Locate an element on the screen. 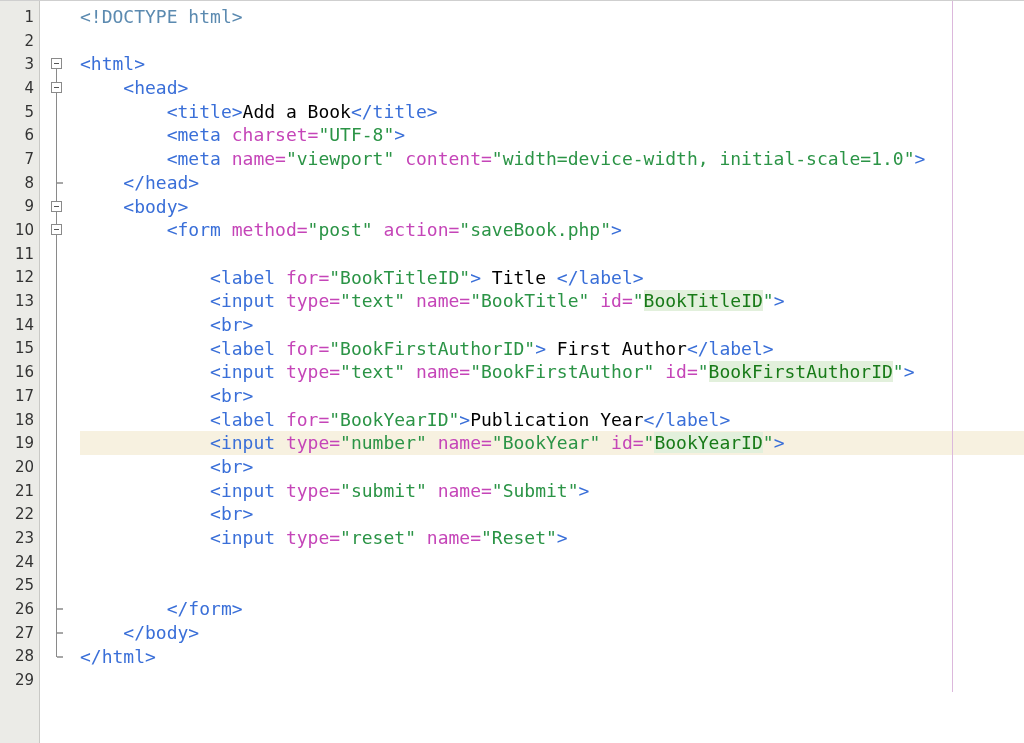 Image resolution: width=1024 pixels, height=743 pixels. line-number: 15 is located at coordinates (24, 348).